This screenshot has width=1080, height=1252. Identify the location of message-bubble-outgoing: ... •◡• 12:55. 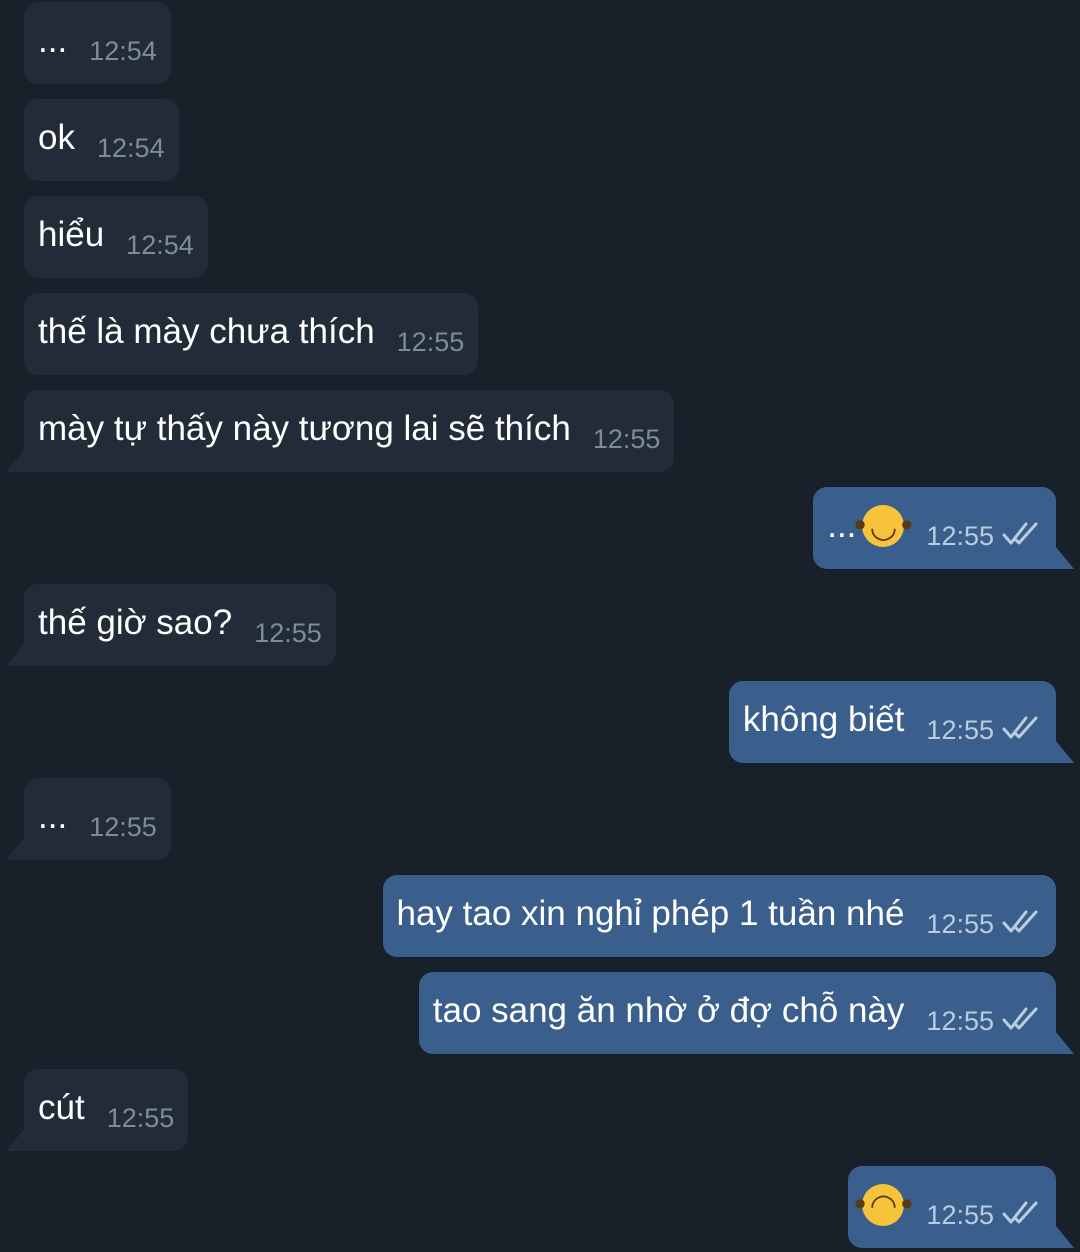
(934, 528).